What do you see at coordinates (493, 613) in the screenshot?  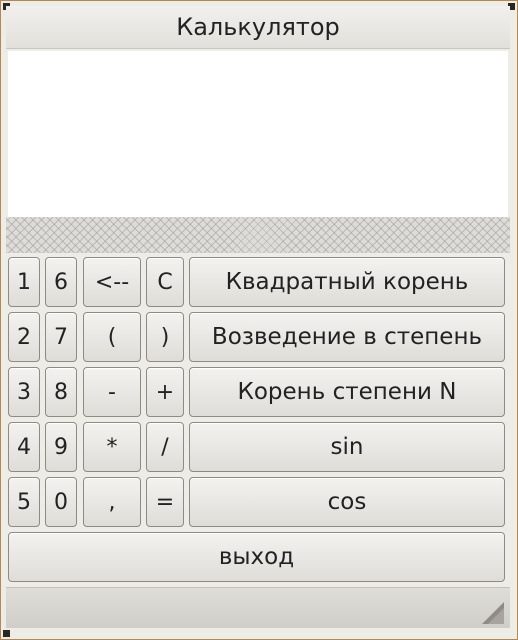 I see `resize-grip-icon` at bounding box center [493, 613].